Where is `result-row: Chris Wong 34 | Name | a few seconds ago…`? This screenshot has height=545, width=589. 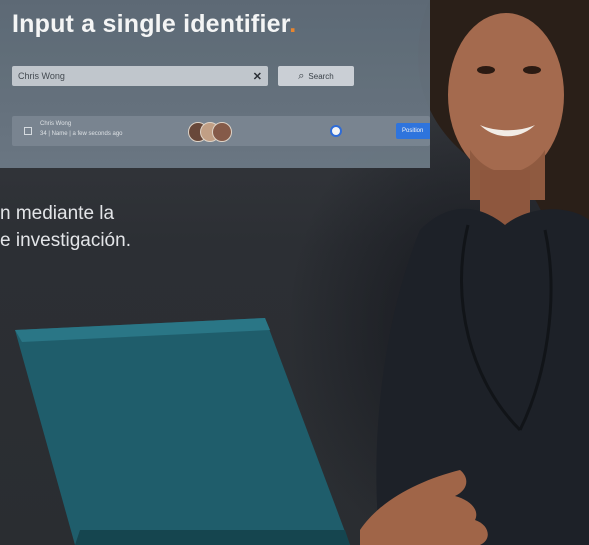 result-row: Chris Wong 34 | Name | a few seconds ago… is located at coordinates (221, 131).